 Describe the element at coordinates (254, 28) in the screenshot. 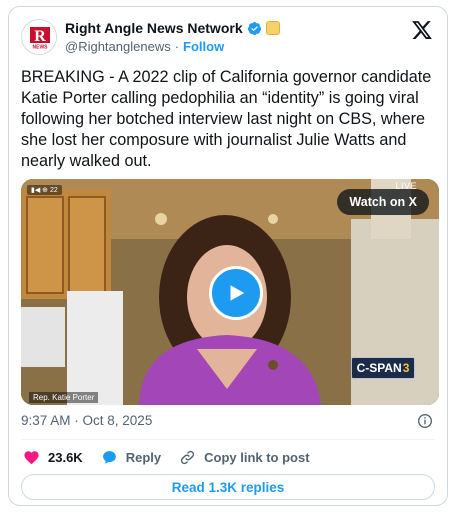

I see `verified-badge-icon` at that location.